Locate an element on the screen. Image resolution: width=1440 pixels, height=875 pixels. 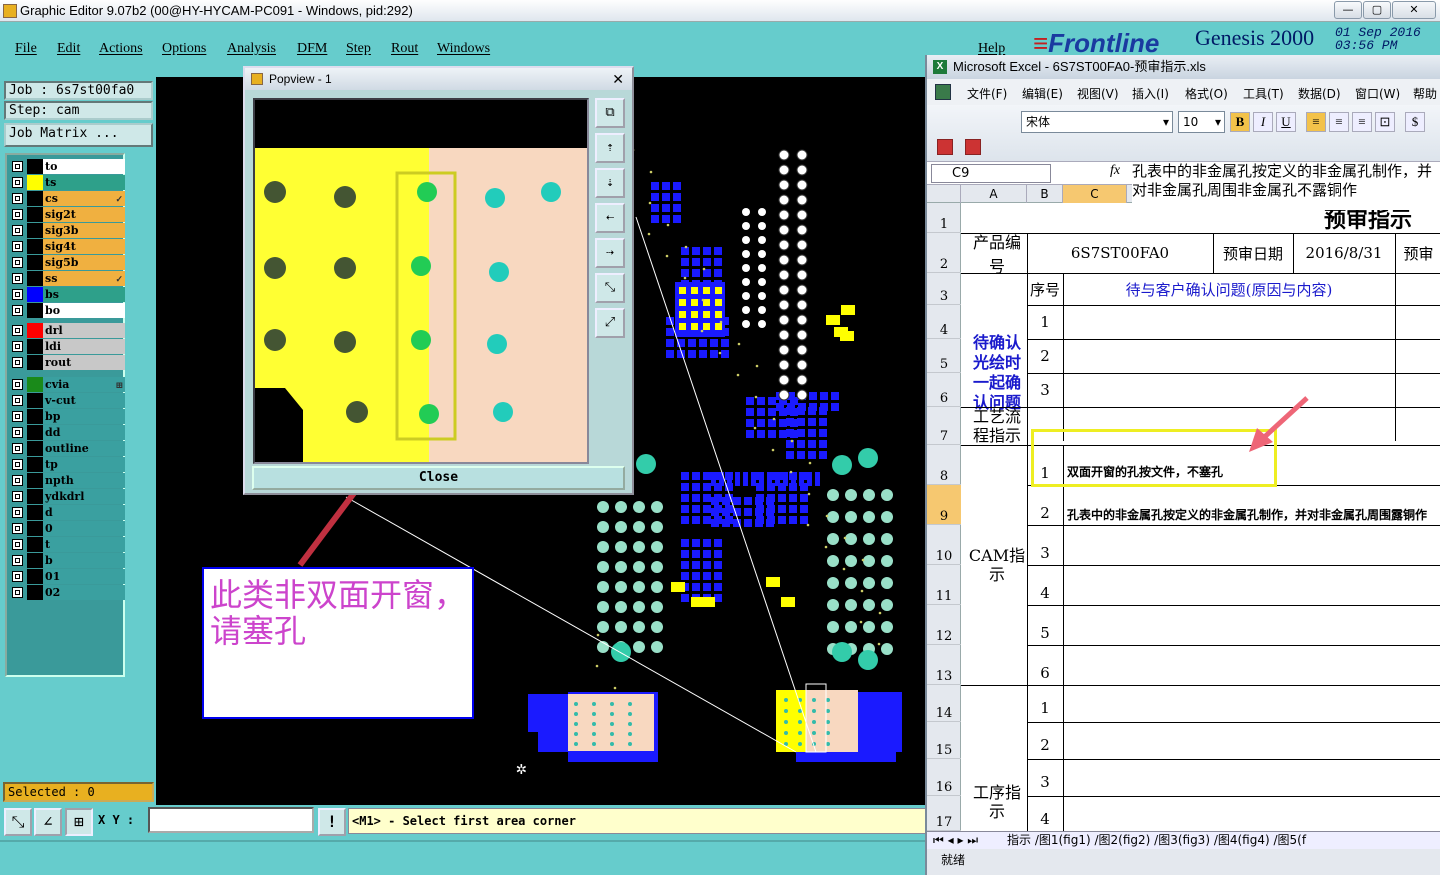
layer-row-cvia: cvia ⊞ is located at coordinates (67, 384).